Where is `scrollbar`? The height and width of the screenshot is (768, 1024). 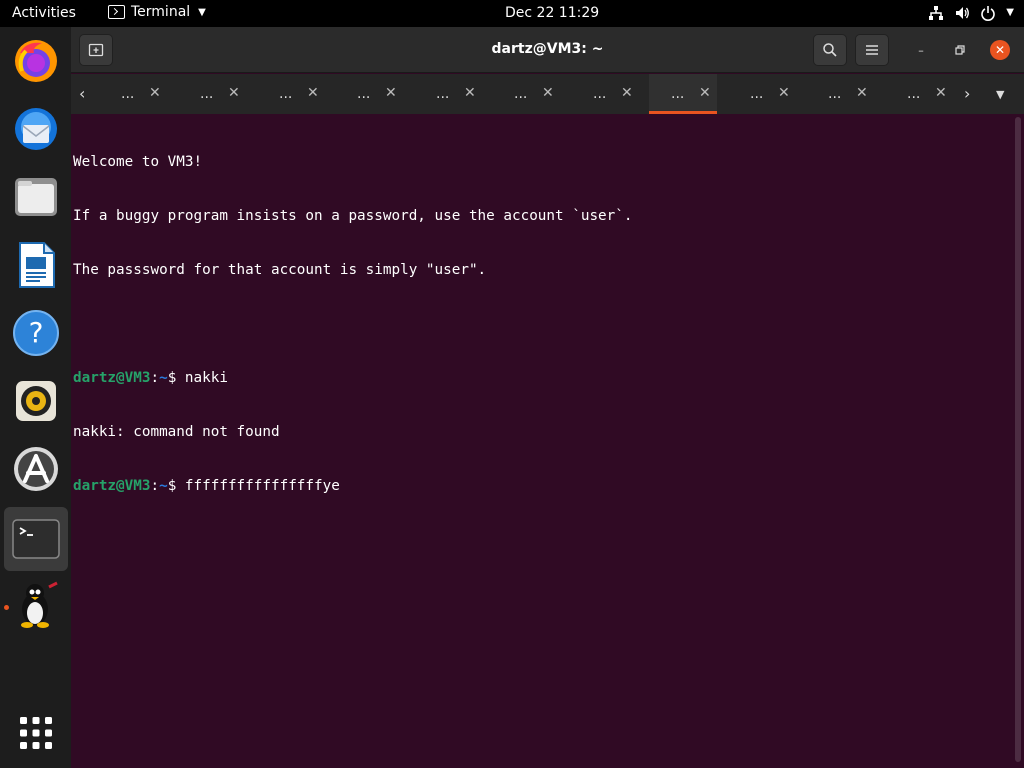 scrollbar is located at coordinates (1018, 439).